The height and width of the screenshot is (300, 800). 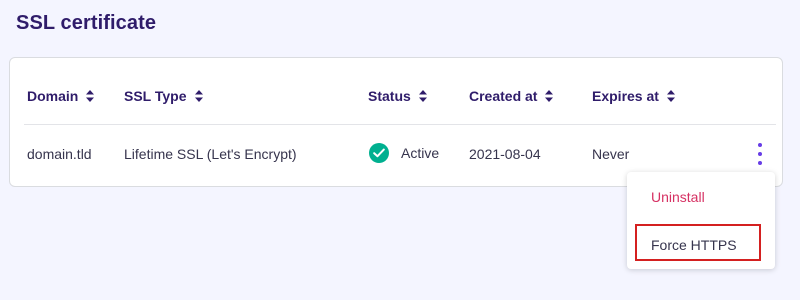 I want to click on column-header-label: Domain, so click(x=53, y=96).